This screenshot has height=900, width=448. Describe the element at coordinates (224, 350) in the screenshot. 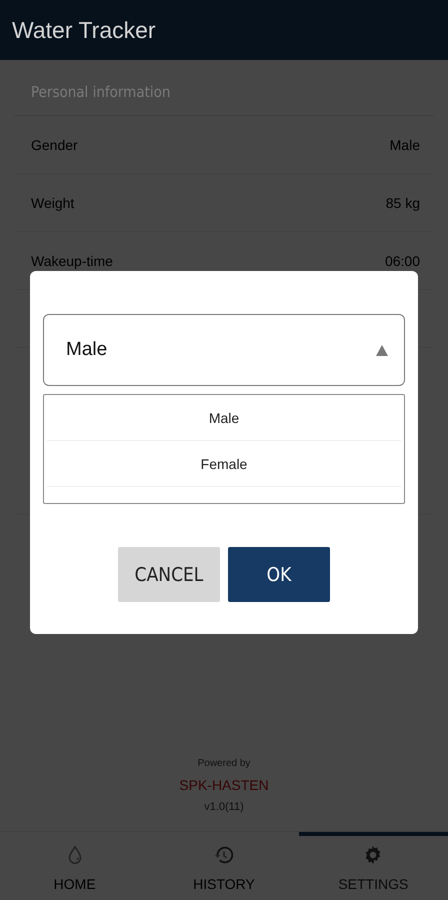

I see `dropdown-field: Male` at that location.